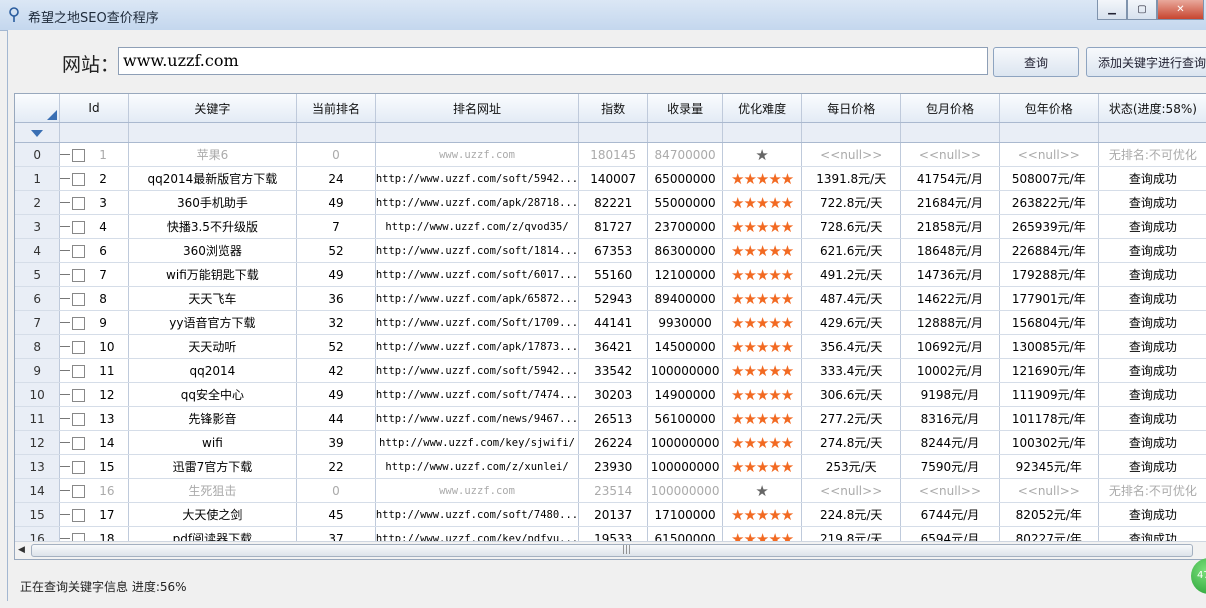 The width and height of the screenshot is (1206, 608). Describe the element at coordinates (1198, 576) in the screenshot. I see `floating-badge: 47` at that location.